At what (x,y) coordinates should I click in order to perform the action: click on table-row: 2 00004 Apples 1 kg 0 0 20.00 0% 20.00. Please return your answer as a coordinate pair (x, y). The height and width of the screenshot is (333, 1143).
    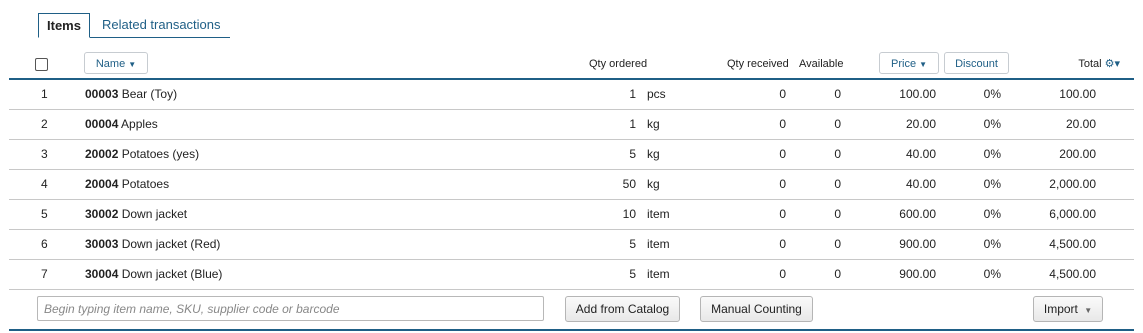
    Looking at the image, I should click on (571, 124).